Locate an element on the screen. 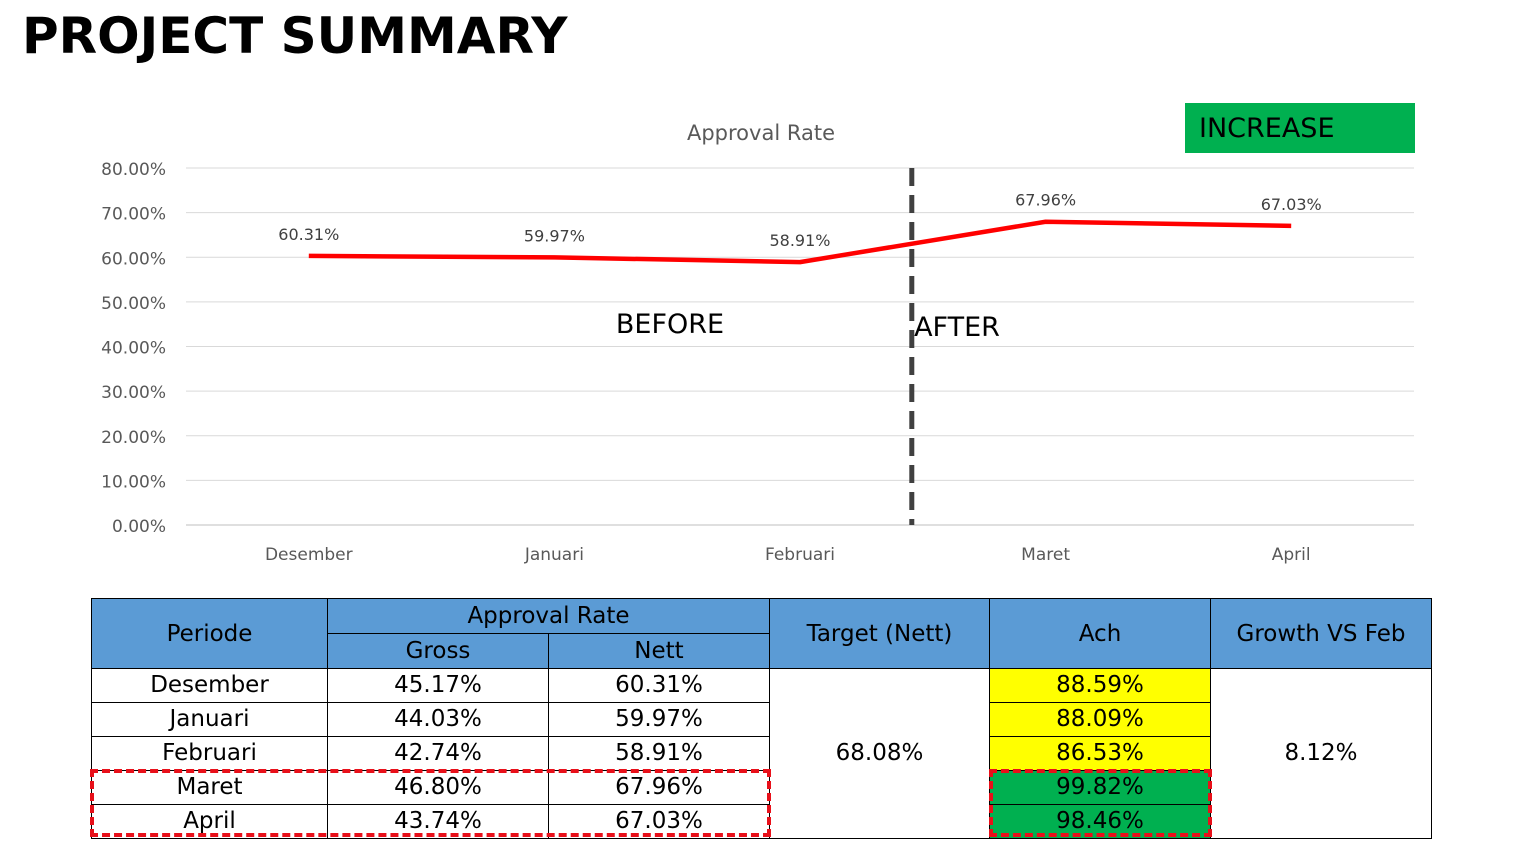  y-tick-label: 60.00% is located at coordinates (133, 259).